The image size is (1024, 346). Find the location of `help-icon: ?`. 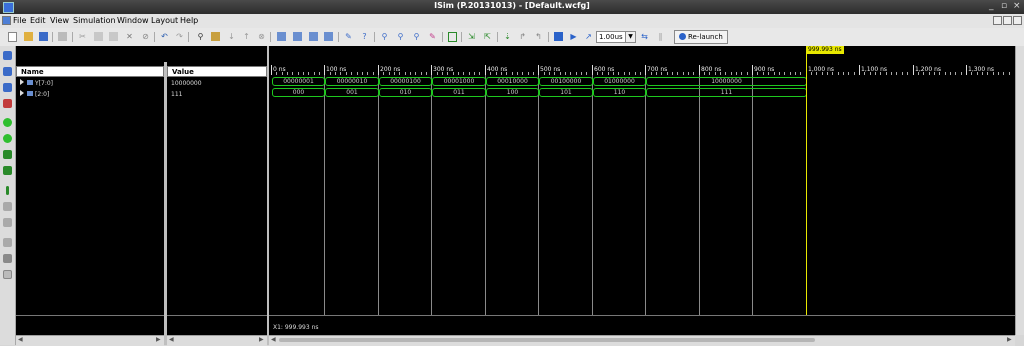

help-icon: ? is located at coordinates (364, 36).